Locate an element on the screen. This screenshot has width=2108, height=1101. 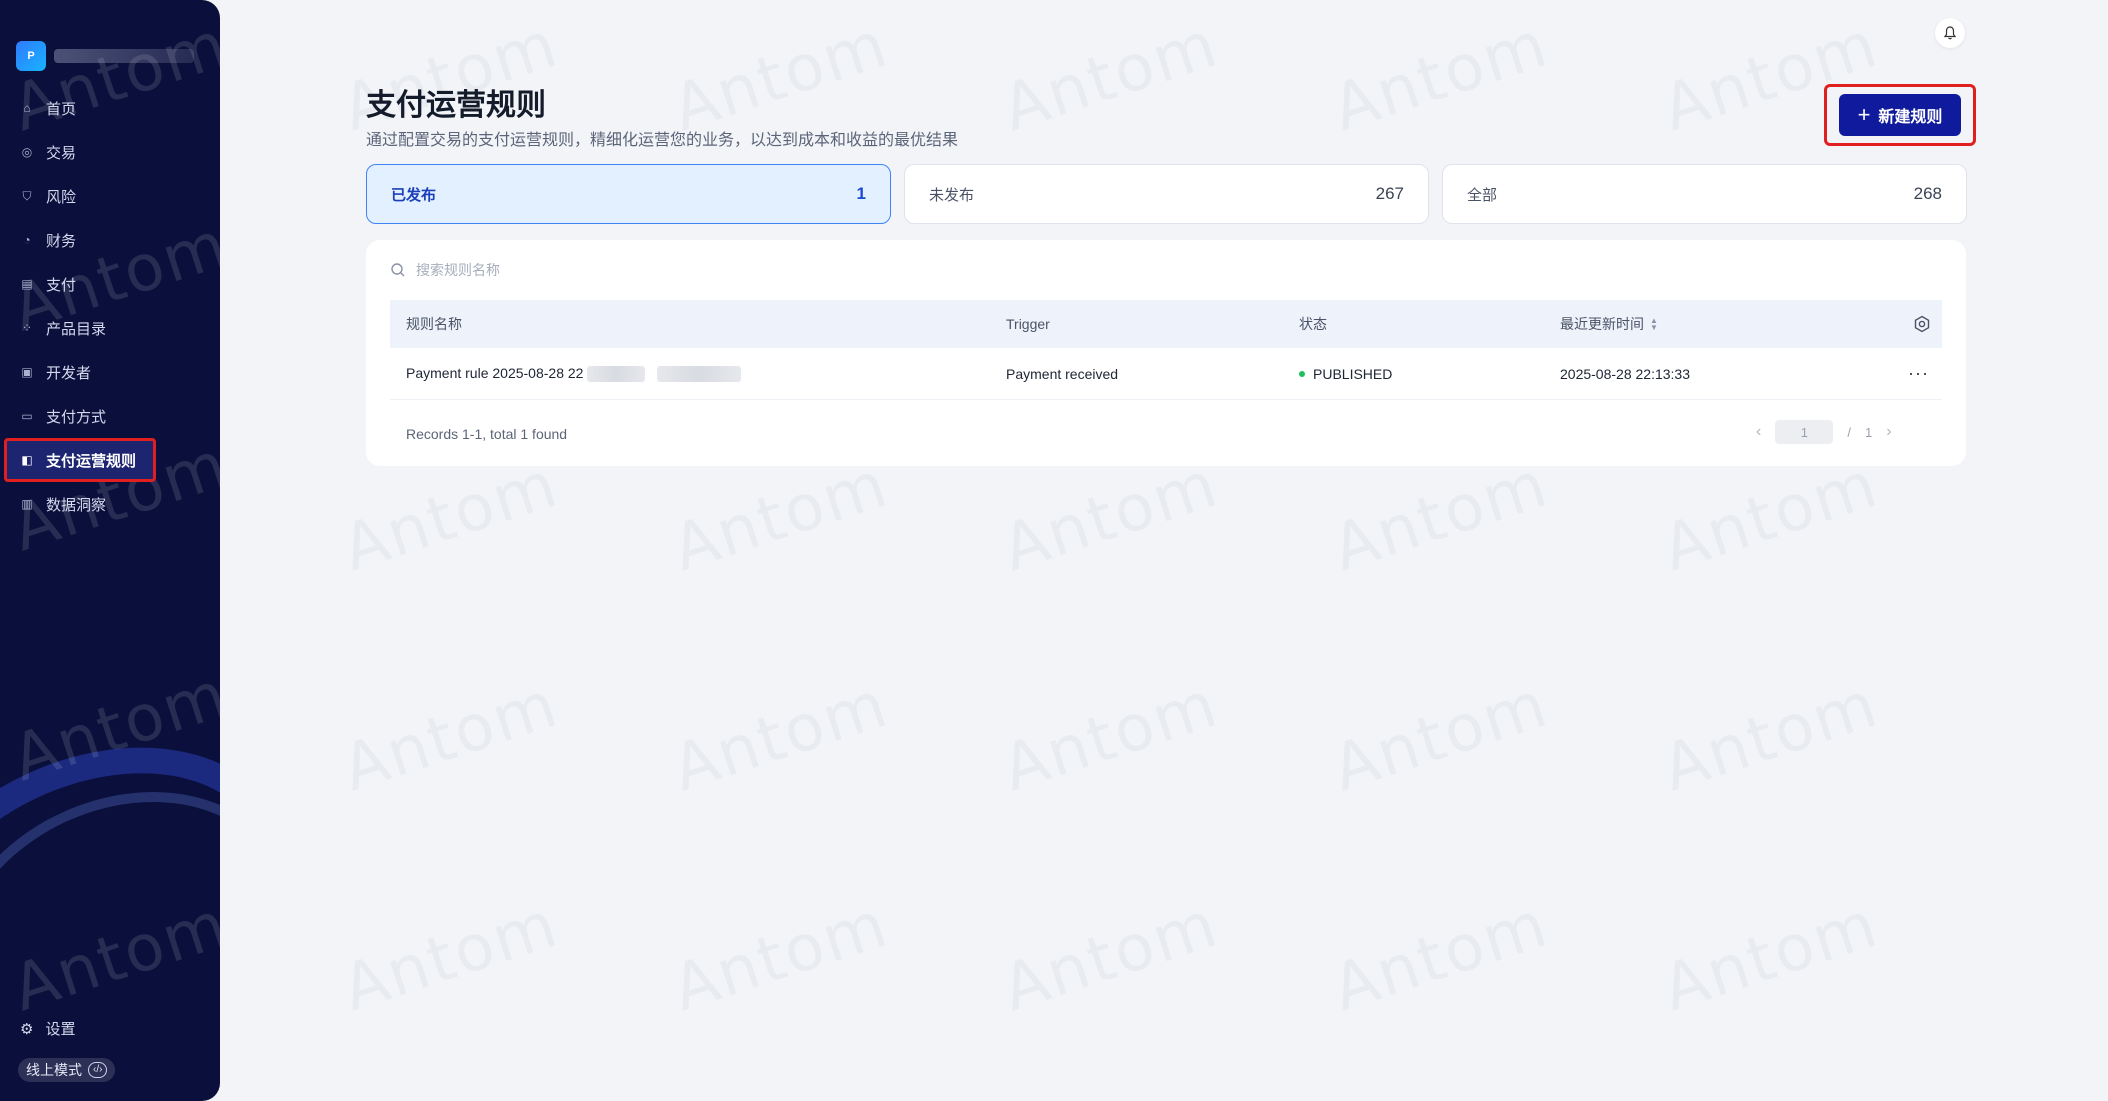
column-settings-button is located at coordinates (1922, 324).